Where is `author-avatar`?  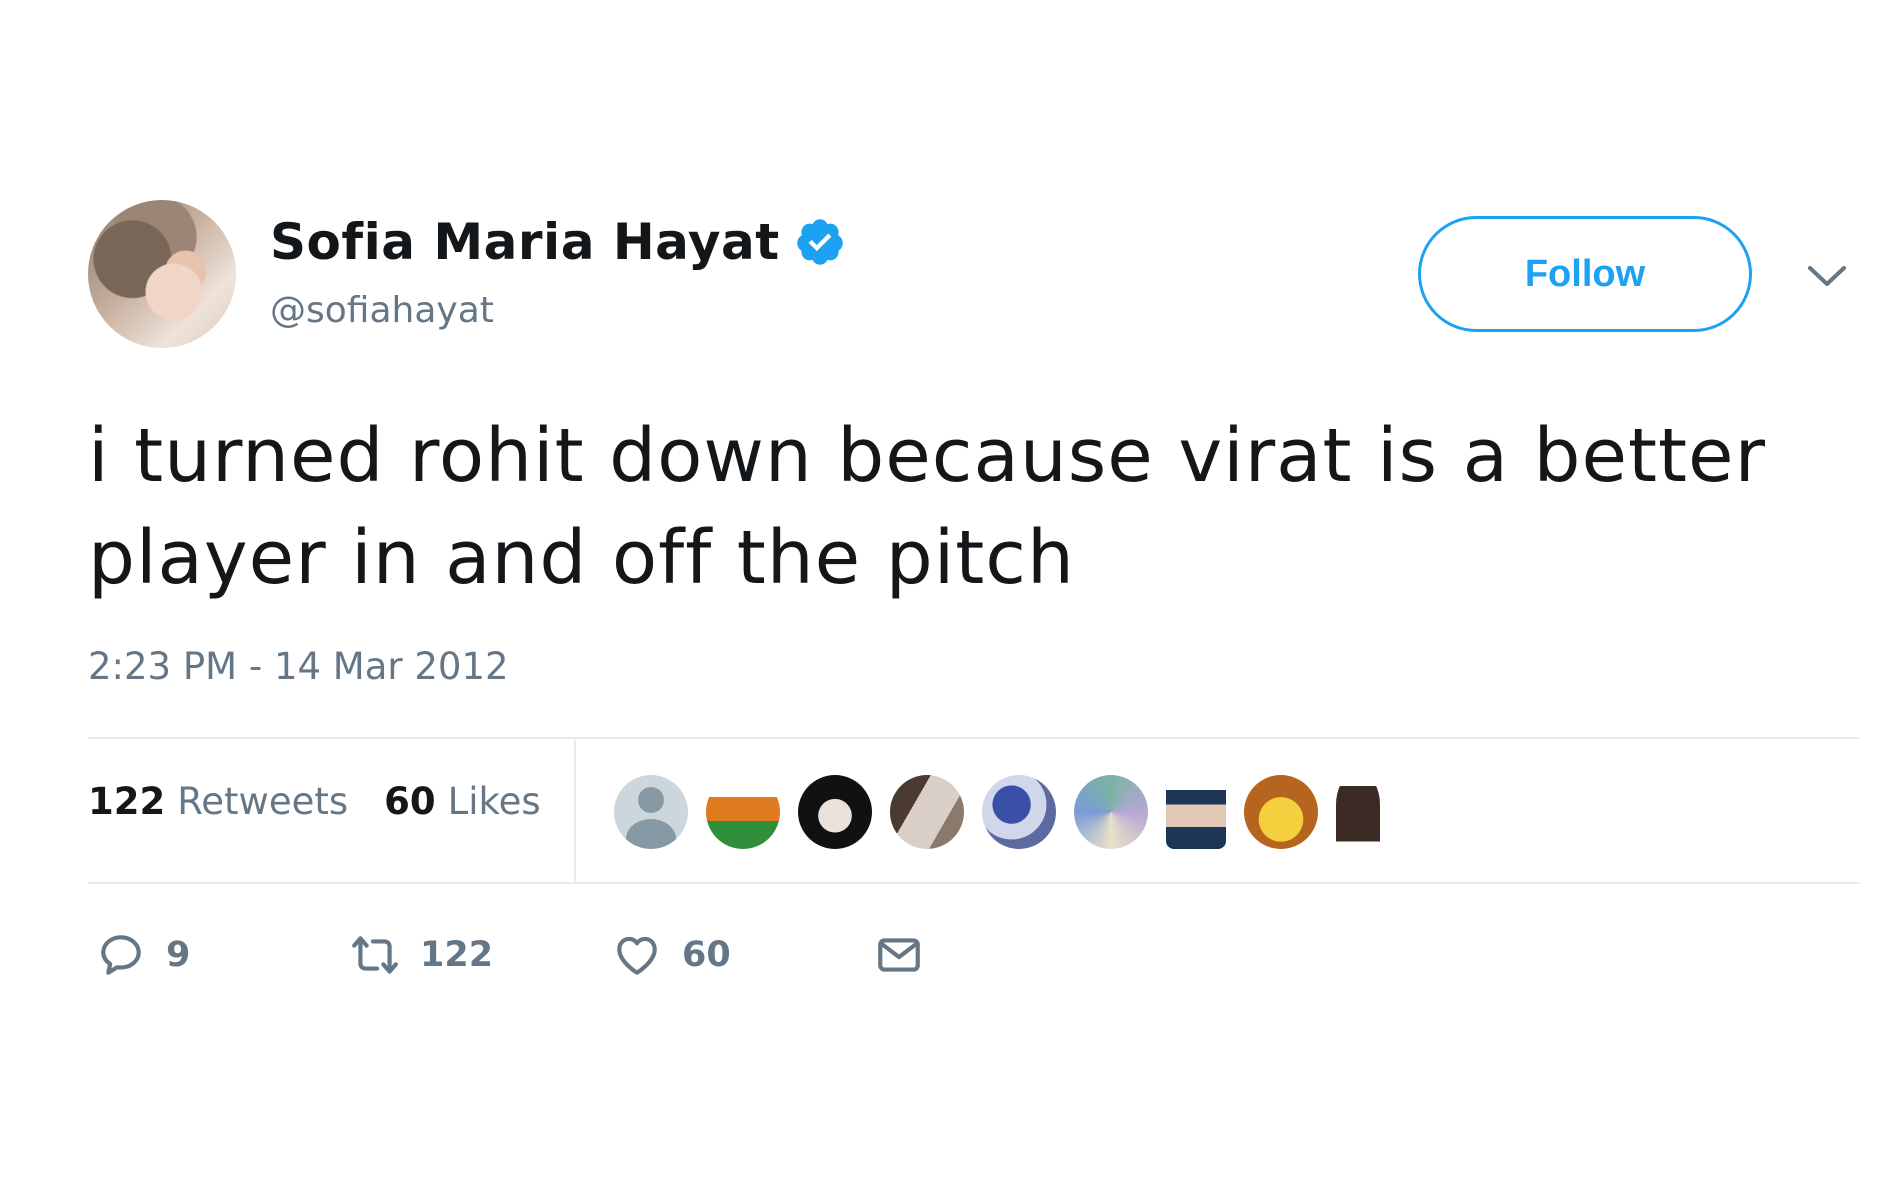 author-avatar is located at coordinates (162, 274).